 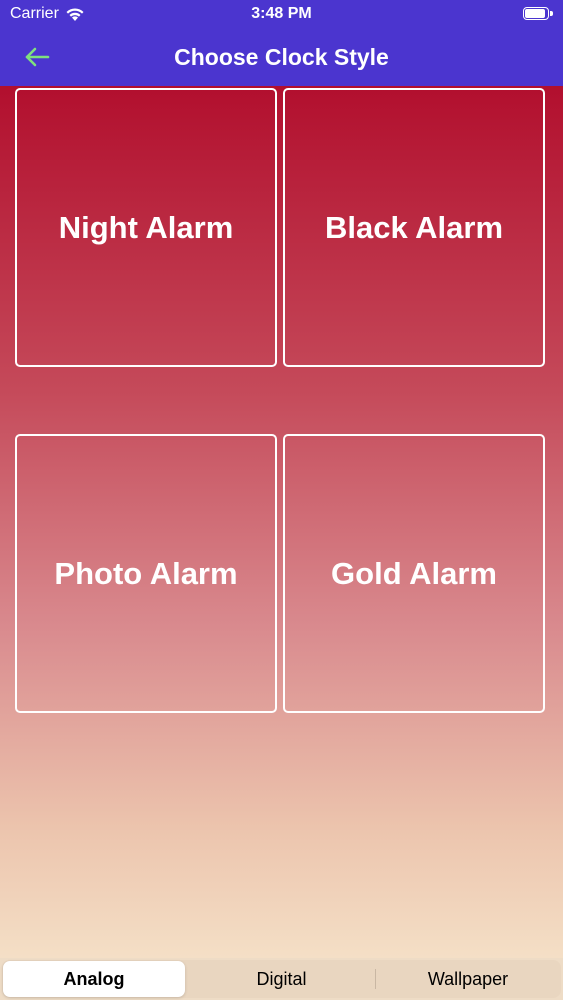 I want to click on card-label: Photo Alarm, so click(x=146, y=573).